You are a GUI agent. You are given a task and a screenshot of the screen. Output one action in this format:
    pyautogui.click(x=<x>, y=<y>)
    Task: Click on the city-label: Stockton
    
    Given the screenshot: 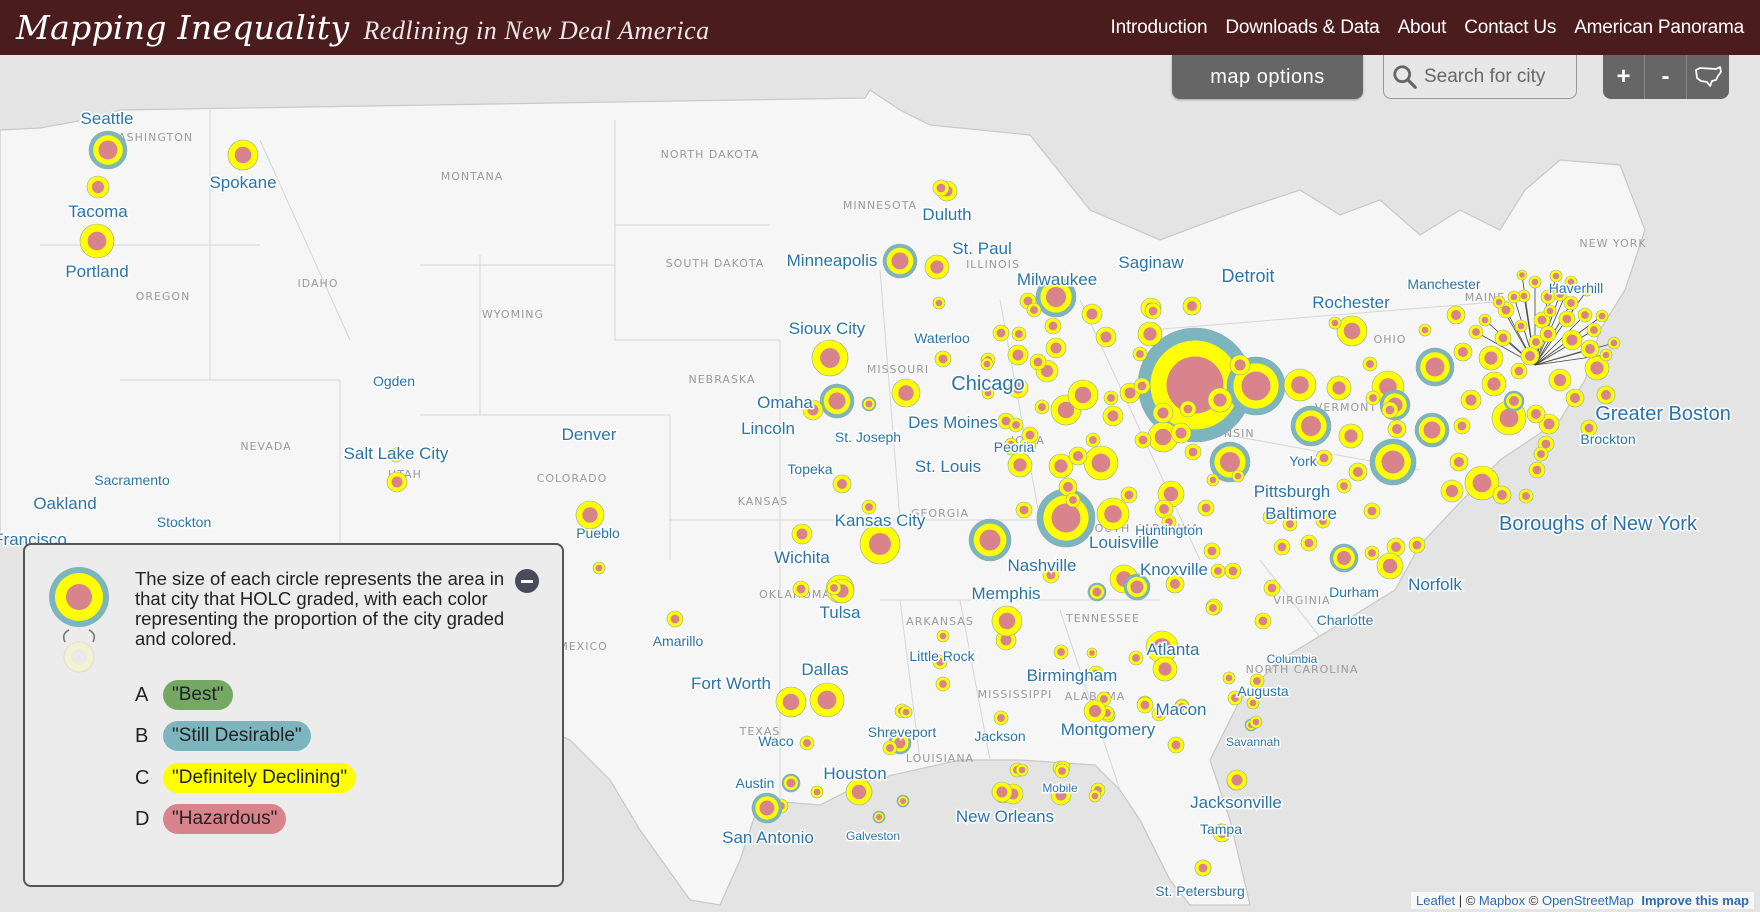 What is the action you would take?
    pyautogui.click(x=183, y=522)
    